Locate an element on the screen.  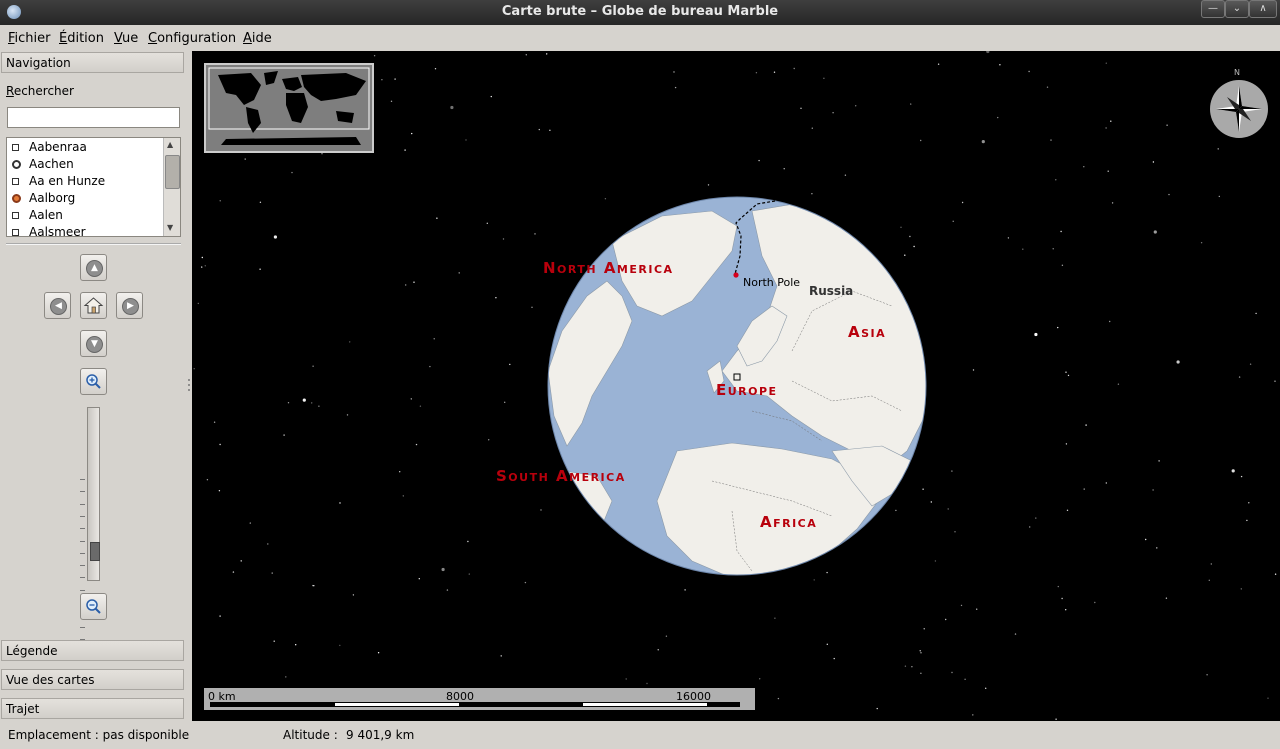
zoom-in-icon is located at coordinates (93, 381).